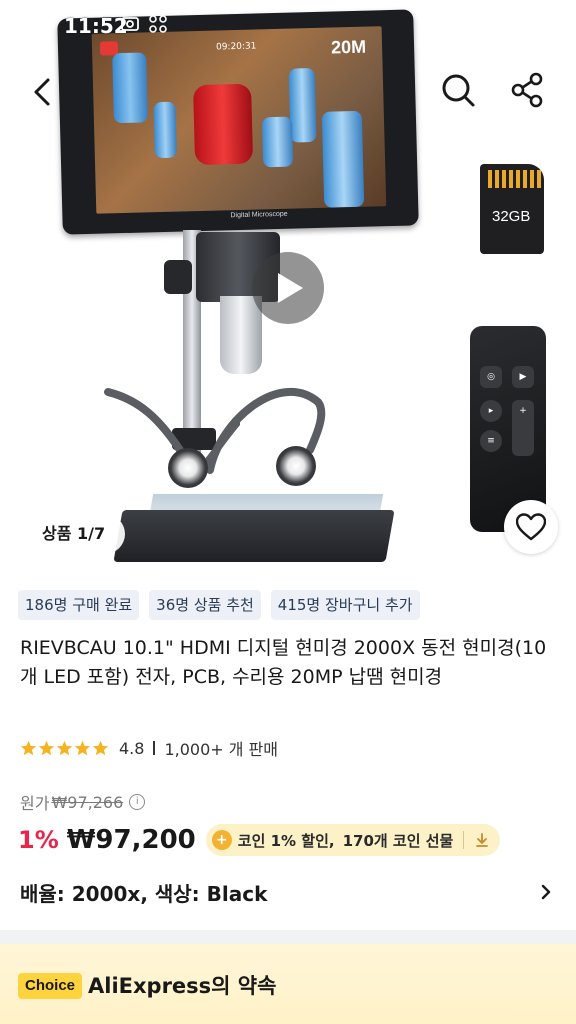 Image resolution: width=576 pixels, height=1024 pixels. Describe the element at coordinates (523, 428) in the screenshot. I see `zoom-rocker-icon: +` at that location.